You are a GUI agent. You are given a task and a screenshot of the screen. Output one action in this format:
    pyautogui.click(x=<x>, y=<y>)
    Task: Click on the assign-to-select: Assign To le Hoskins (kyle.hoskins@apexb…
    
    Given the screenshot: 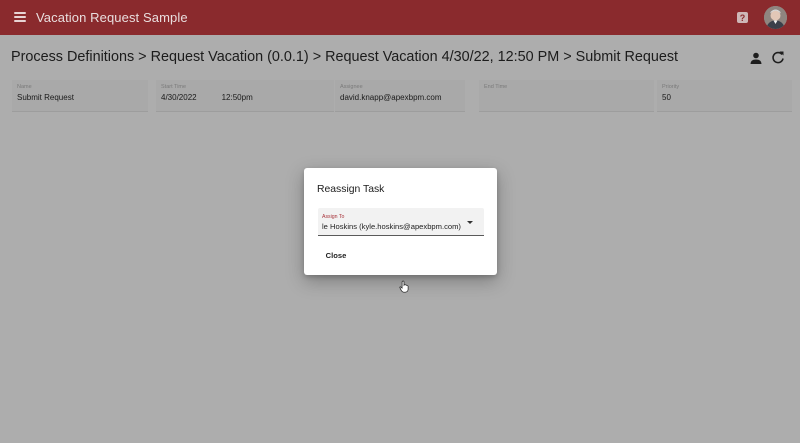 What is the action you would take?
    pyautogui.click(x=401, y=222)
    